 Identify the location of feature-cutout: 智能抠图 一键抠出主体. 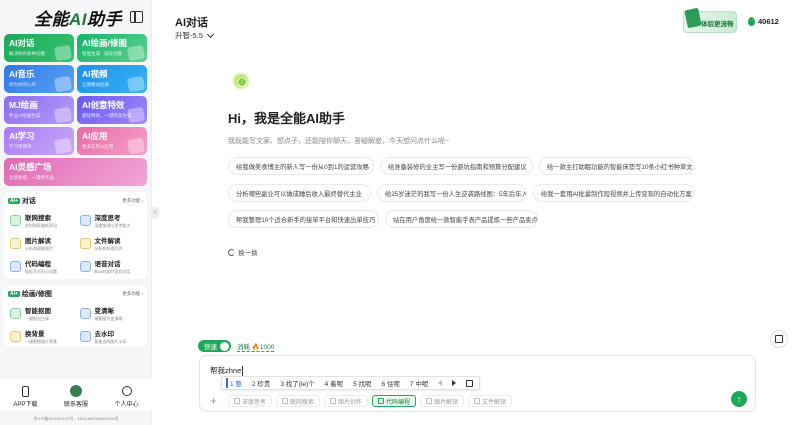
(41, 313).